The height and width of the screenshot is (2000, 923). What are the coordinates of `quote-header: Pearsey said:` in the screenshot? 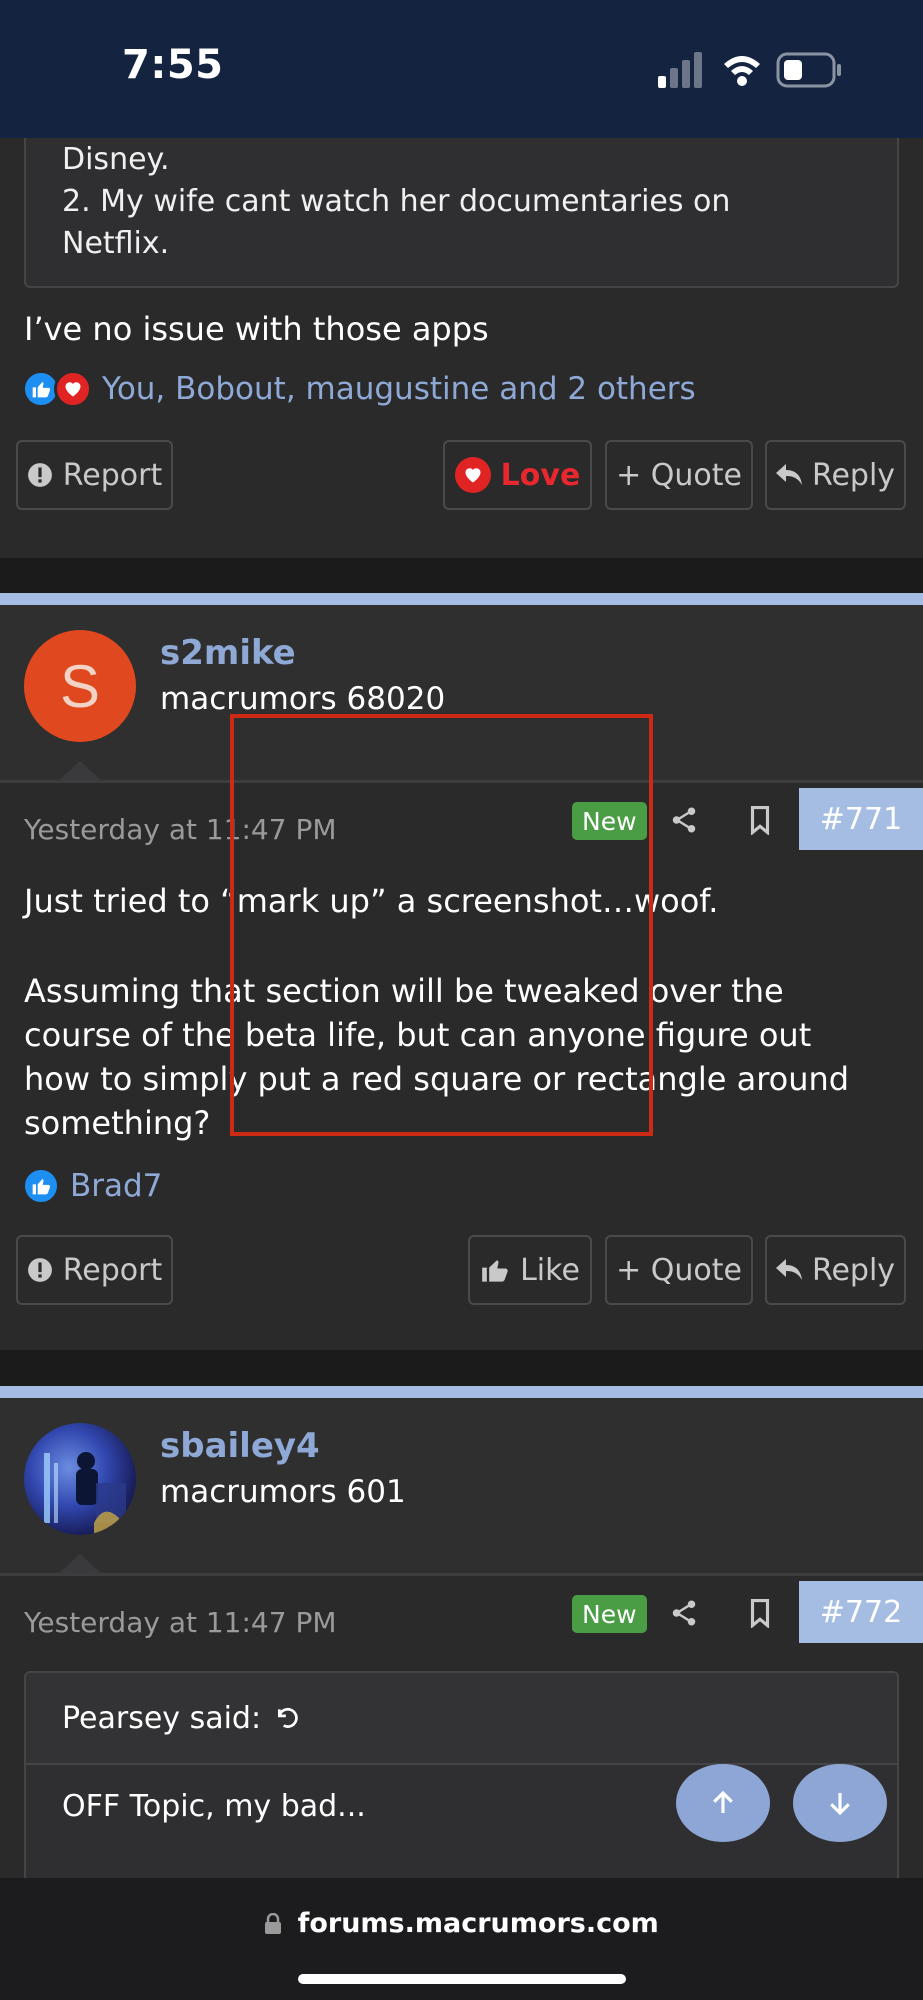 It's located at (461, 1719).